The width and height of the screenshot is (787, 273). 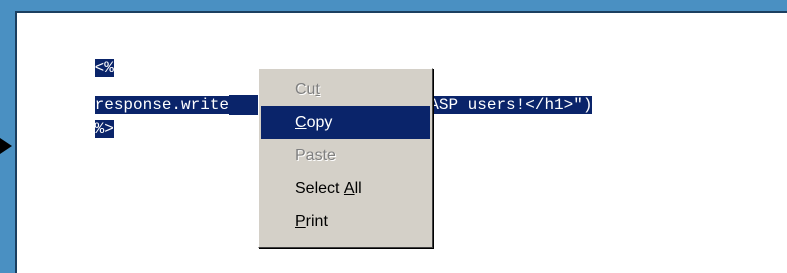 I want to click on menu-item-copy-label: opy, so click(x=319, y=122).